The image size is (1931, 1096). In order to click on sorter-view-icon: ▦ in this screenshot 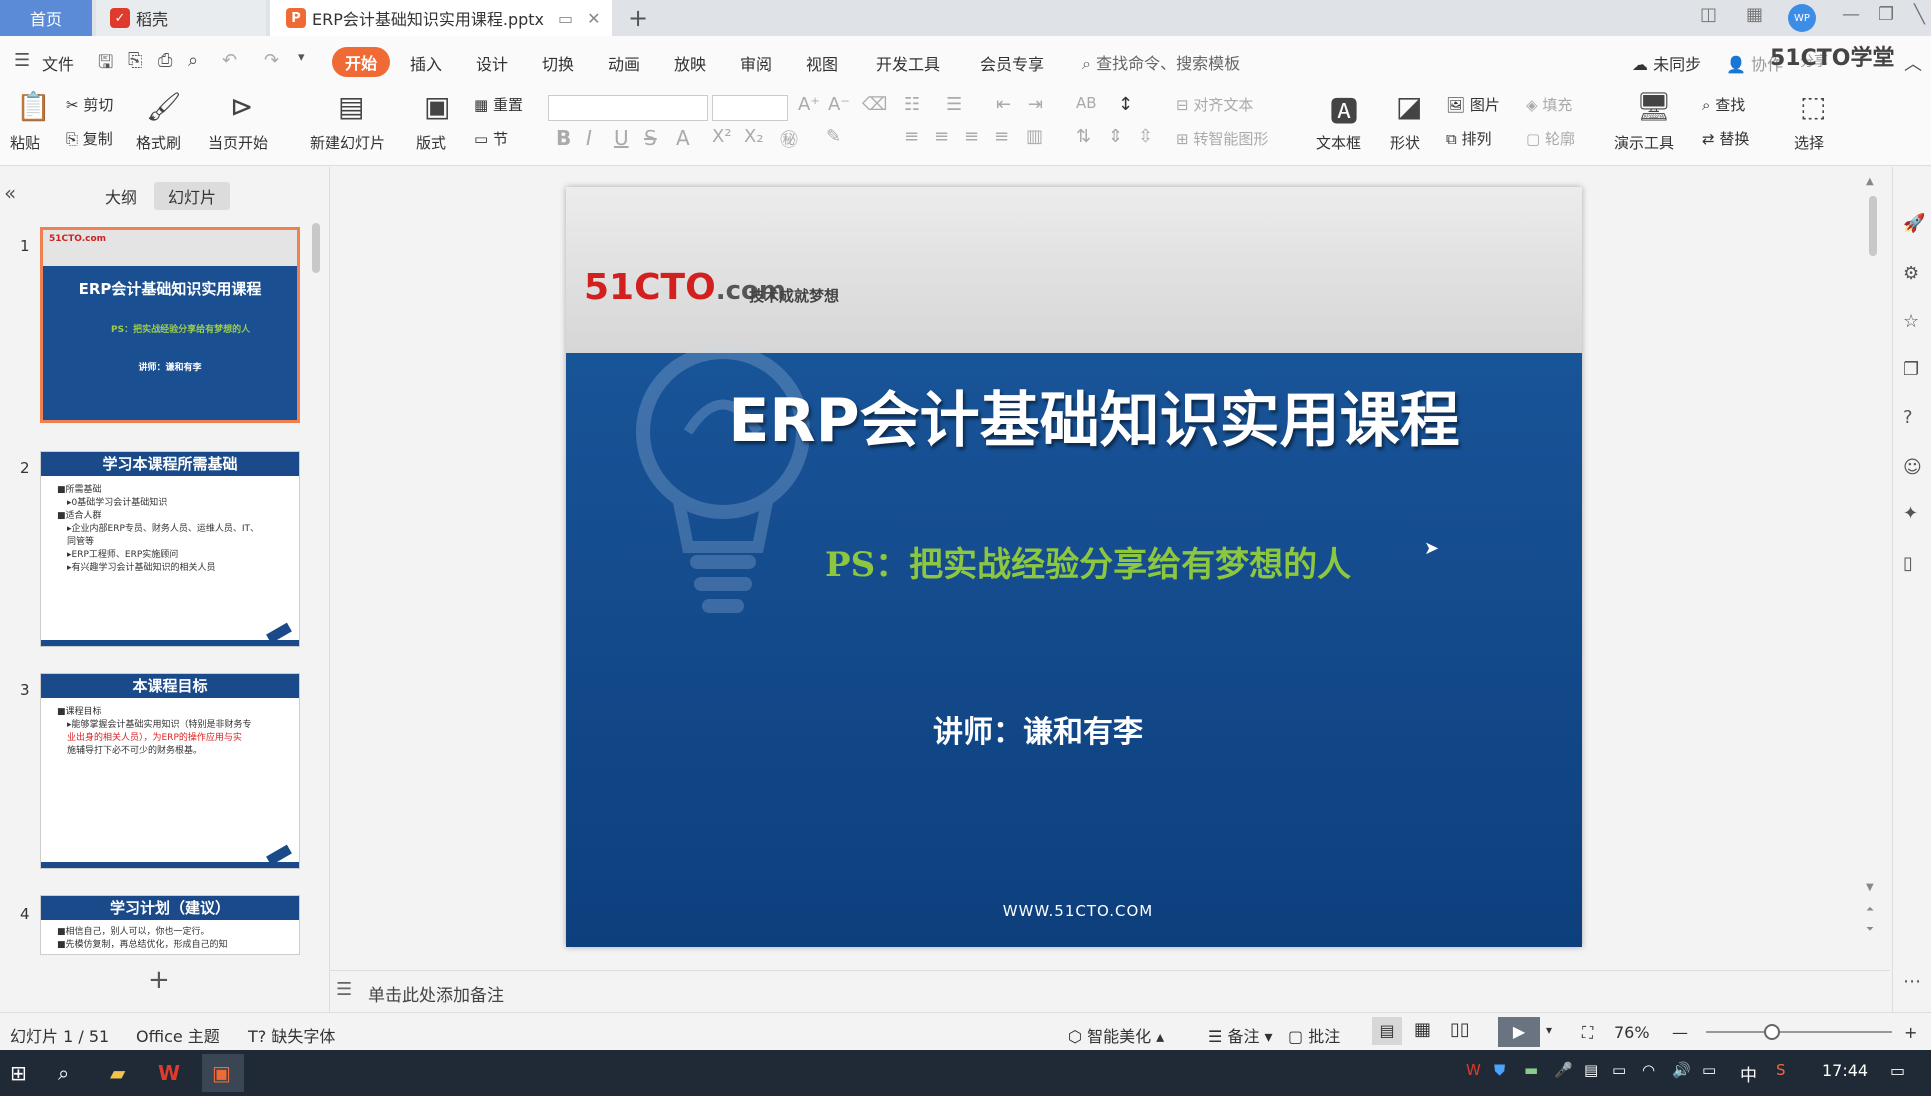, I will do `click(1422, 1029)`.